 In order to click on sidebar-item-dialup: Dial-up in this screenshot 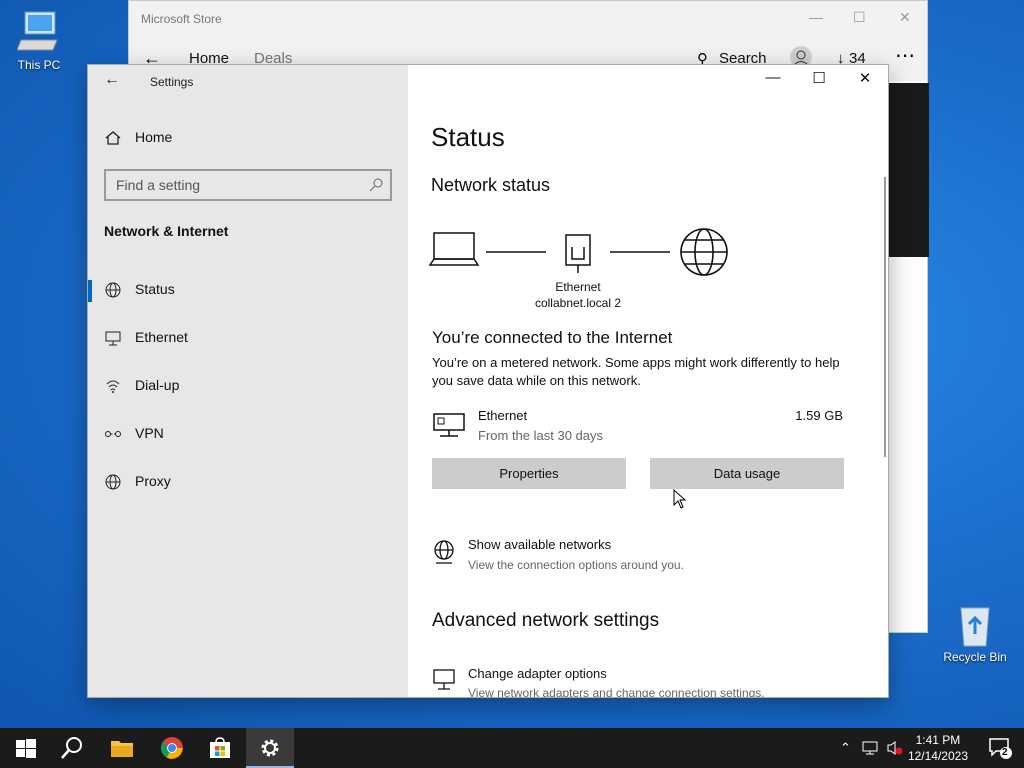, I will do `click(248, 386)`.